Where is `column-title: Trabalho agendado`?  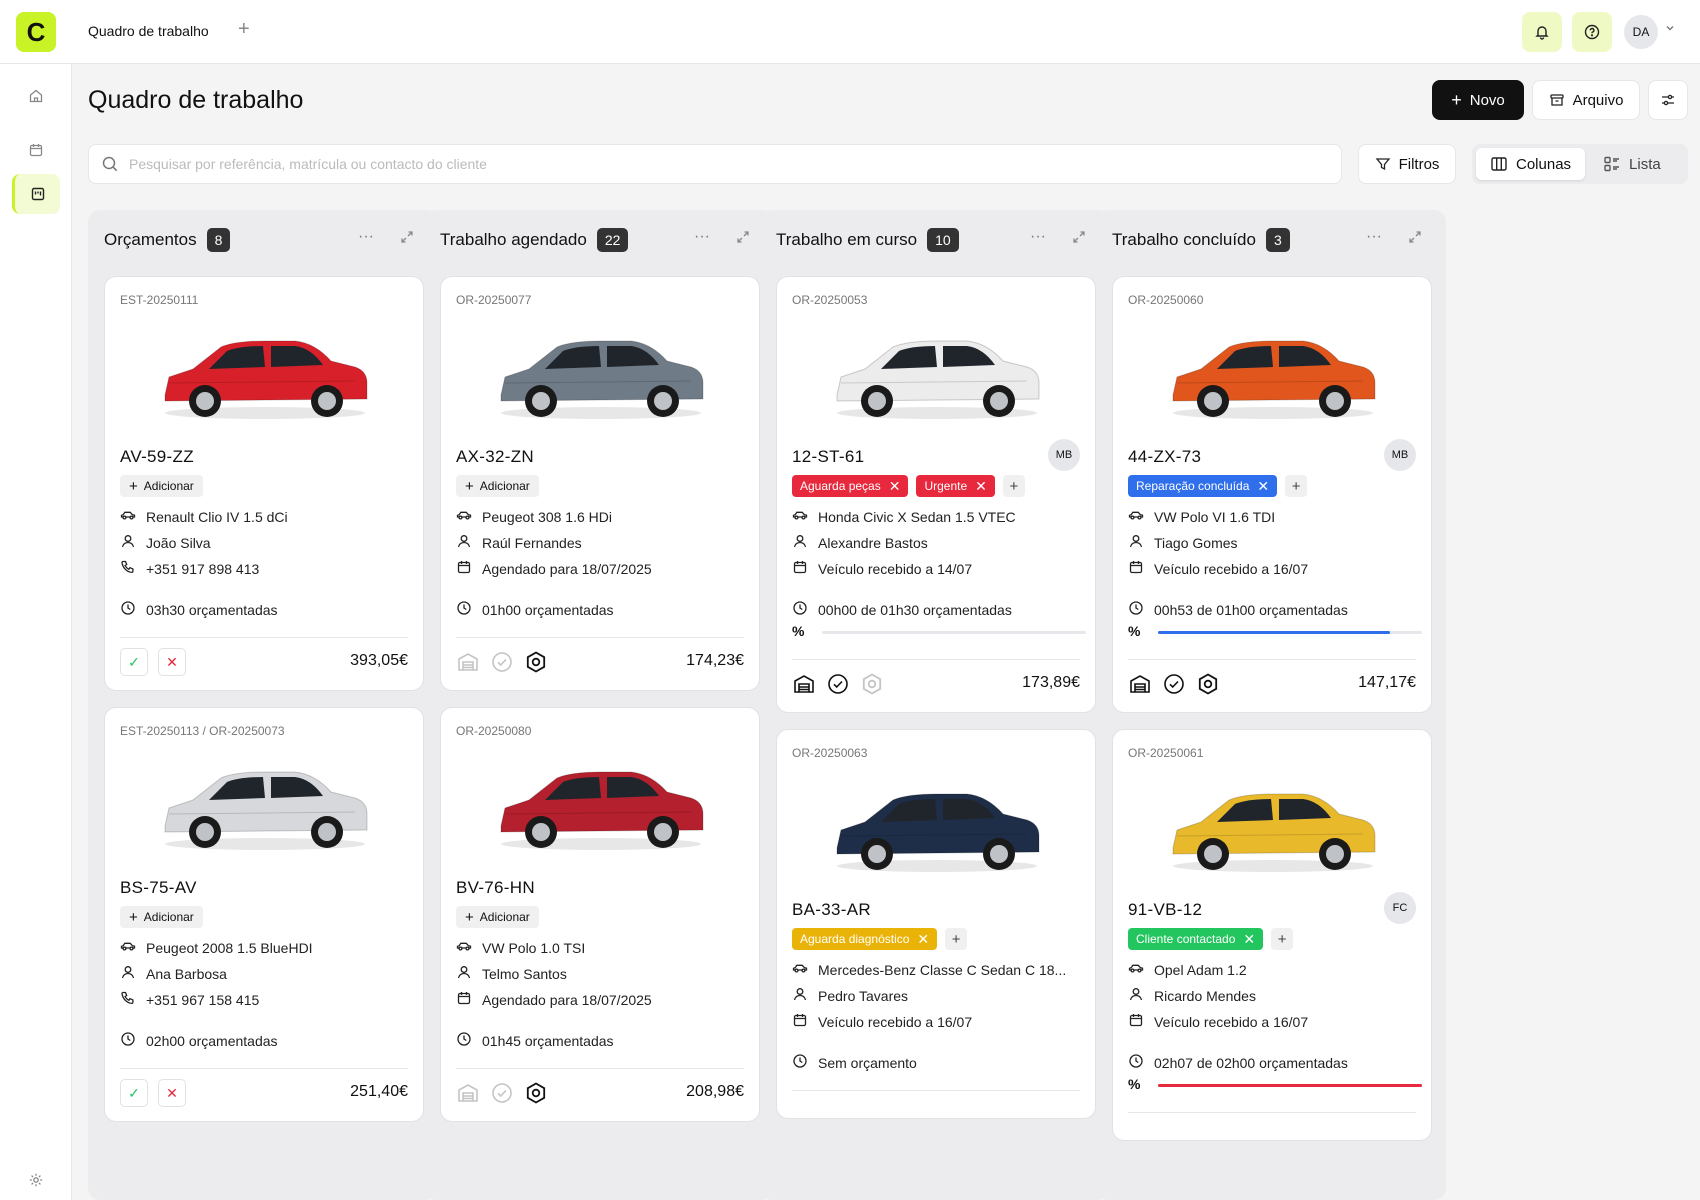 column-title: Trabalho agendado is located at coordinates (513, 239).